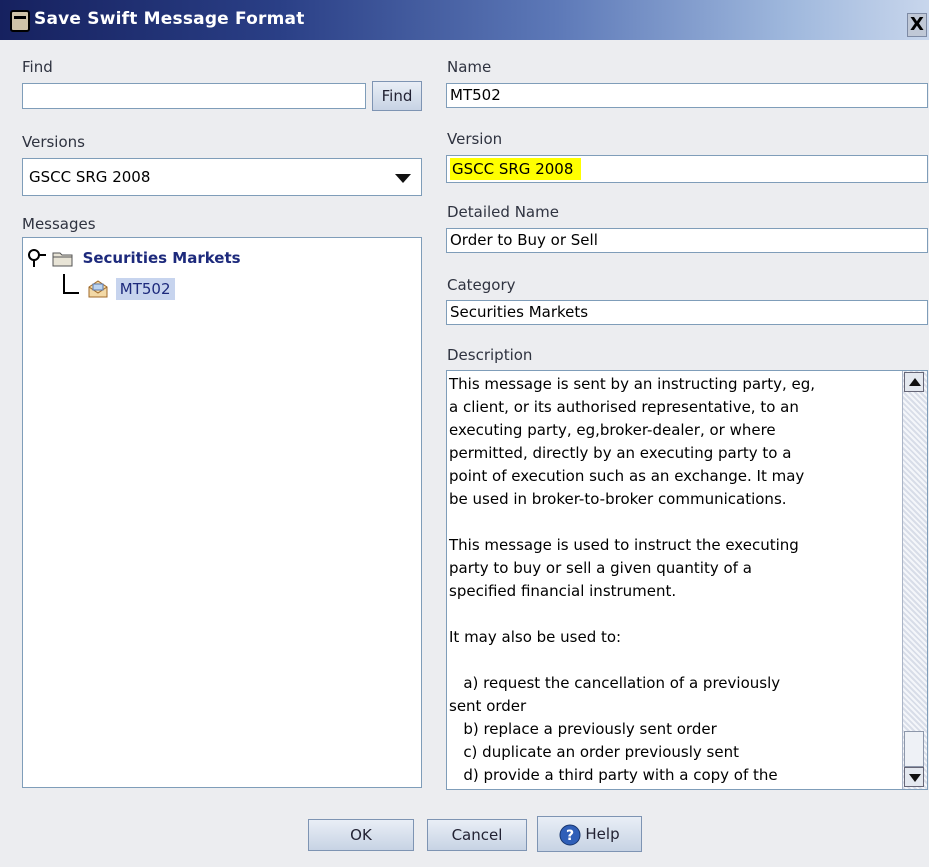 Image resolution: width=929 pixels, height=867 pixels. Describe the element at coordinates (59, 224) in the screenshot. I see `messages-label: Messages` at that location.